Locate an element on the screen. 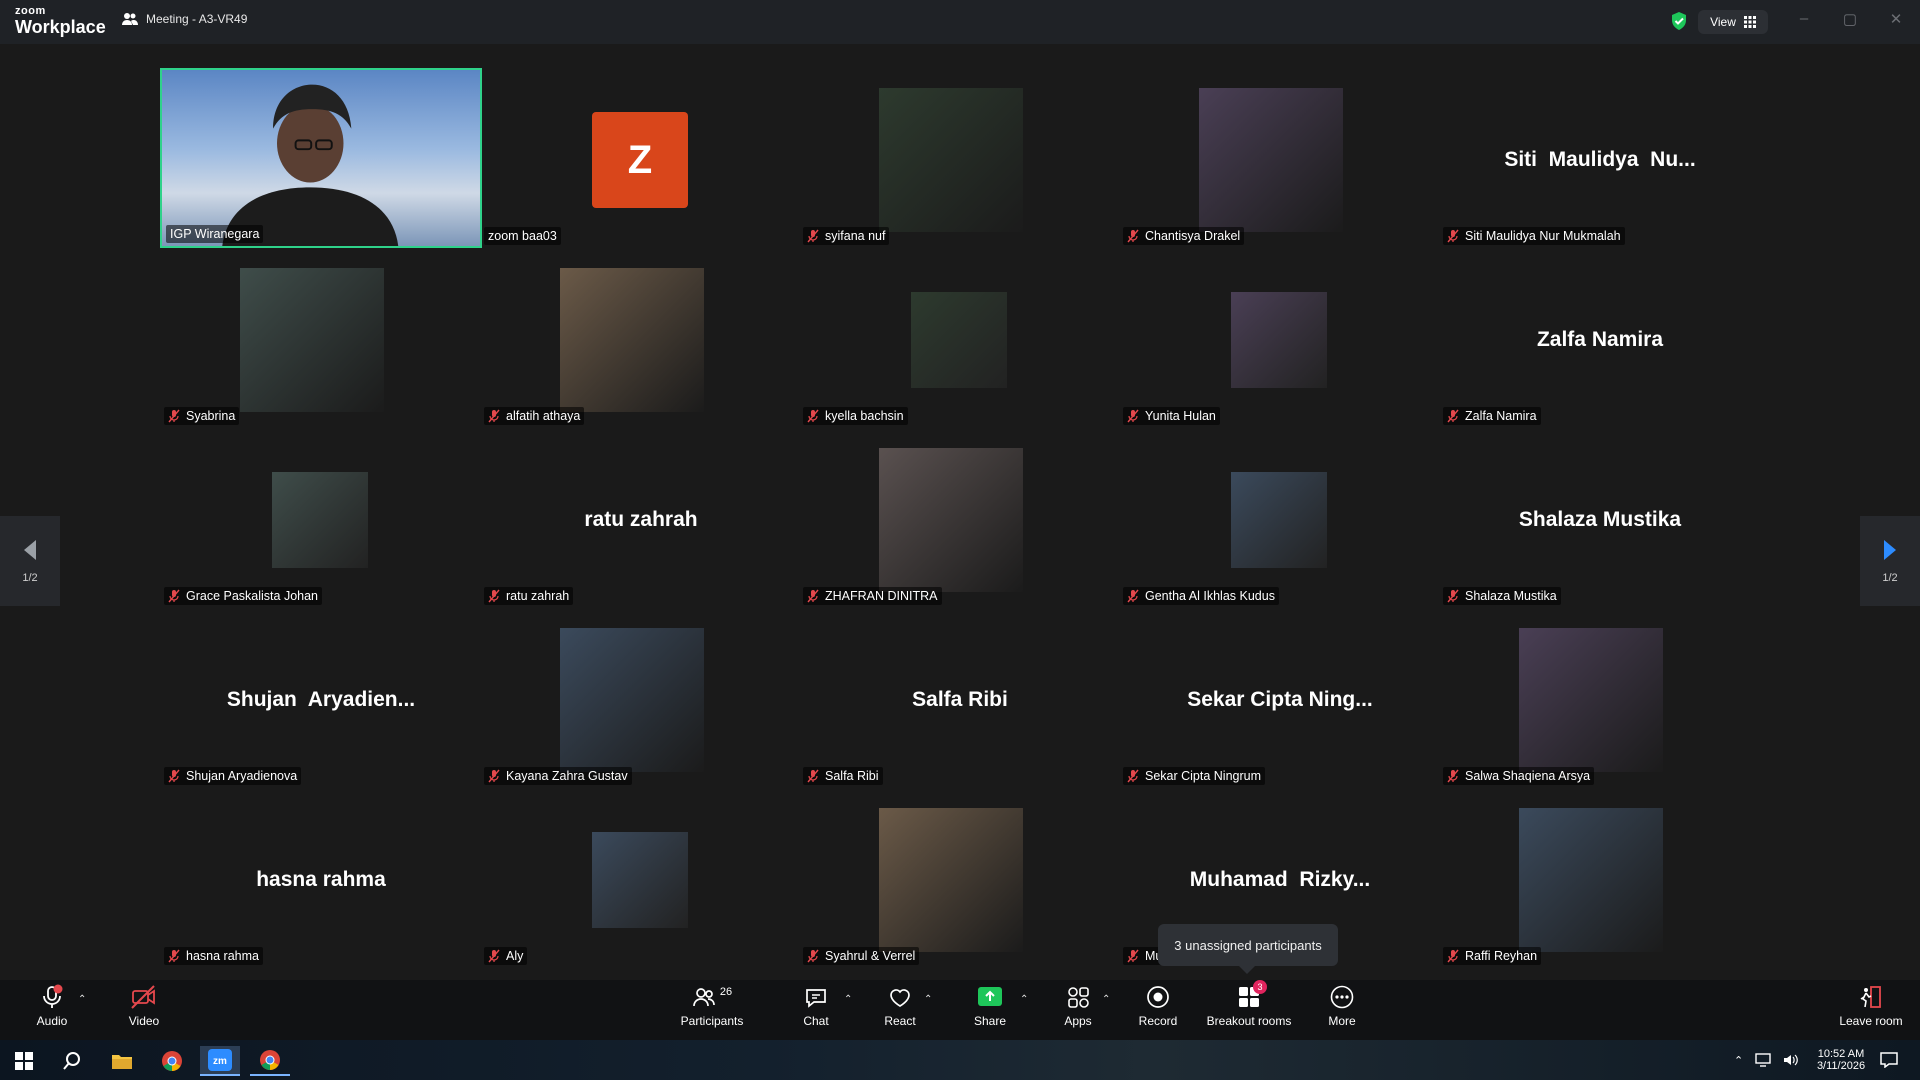  participant-tile: Grace Paskalista Johan is located at coordinates (321, 518).